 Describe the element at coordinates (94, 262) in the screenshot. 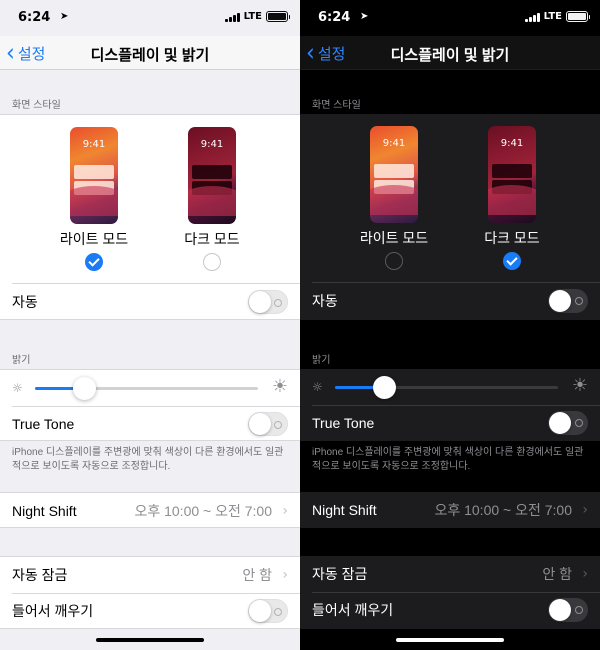

I see `light-mode-radio-checked` at that location.